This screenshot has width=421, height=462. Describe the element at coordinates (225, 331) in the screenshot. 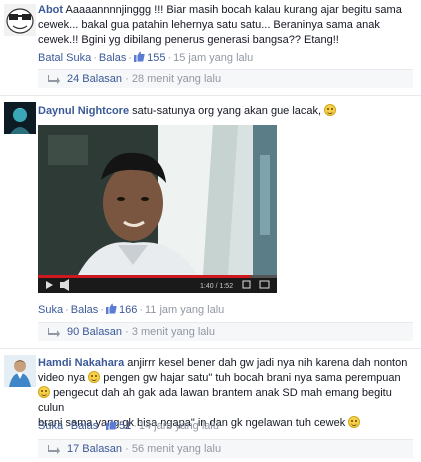

I see `replies-bar: 90 Balasan · 3 menit yang lalu` at that location.